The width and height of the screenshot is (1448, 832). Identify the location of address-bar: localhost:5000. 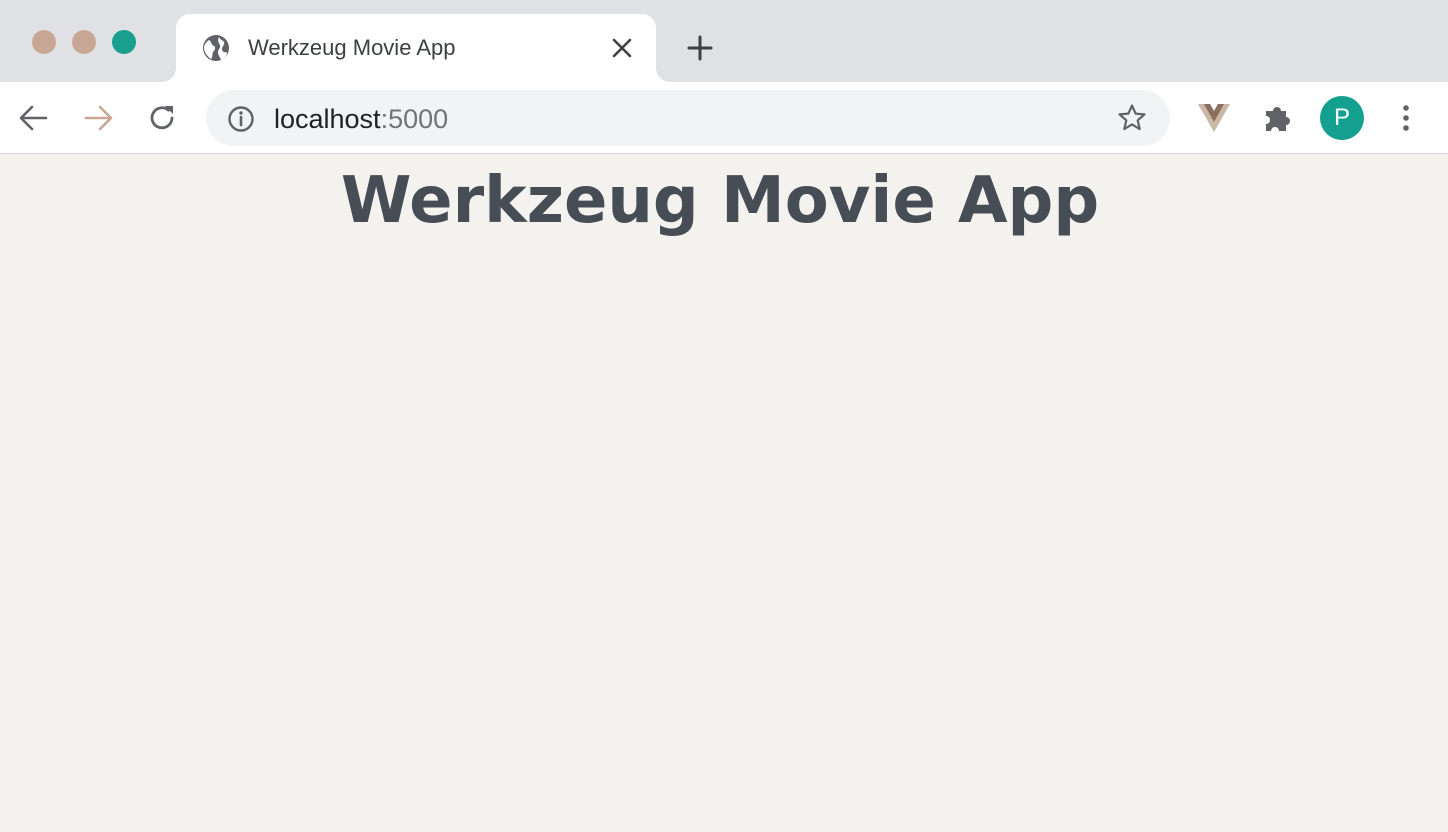
(688, 118).